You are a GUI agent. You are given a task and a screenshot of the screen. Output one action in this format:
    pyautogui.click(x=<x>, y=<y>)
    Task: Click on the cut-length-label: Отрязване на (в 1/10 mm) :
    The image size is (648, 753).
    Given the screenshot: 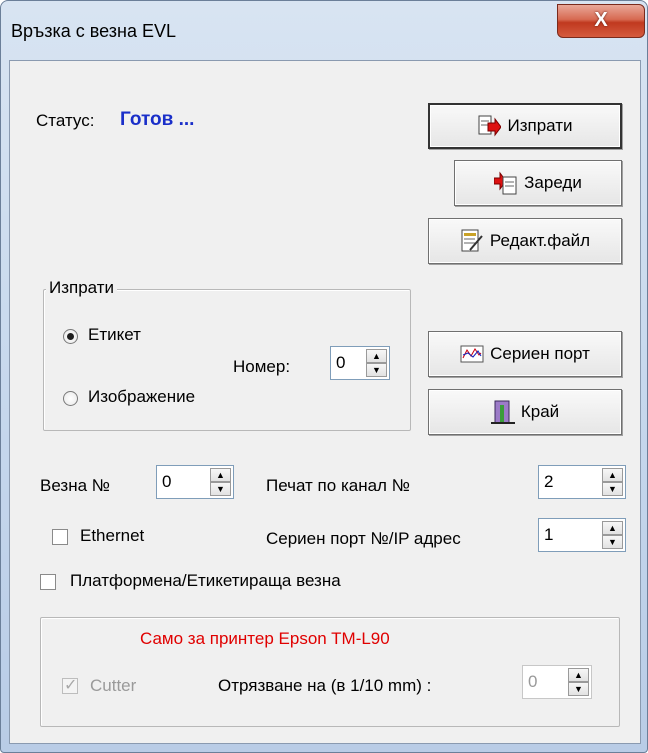 What is the action you would take?
    pyautogui.click(x=325, y=685)
    